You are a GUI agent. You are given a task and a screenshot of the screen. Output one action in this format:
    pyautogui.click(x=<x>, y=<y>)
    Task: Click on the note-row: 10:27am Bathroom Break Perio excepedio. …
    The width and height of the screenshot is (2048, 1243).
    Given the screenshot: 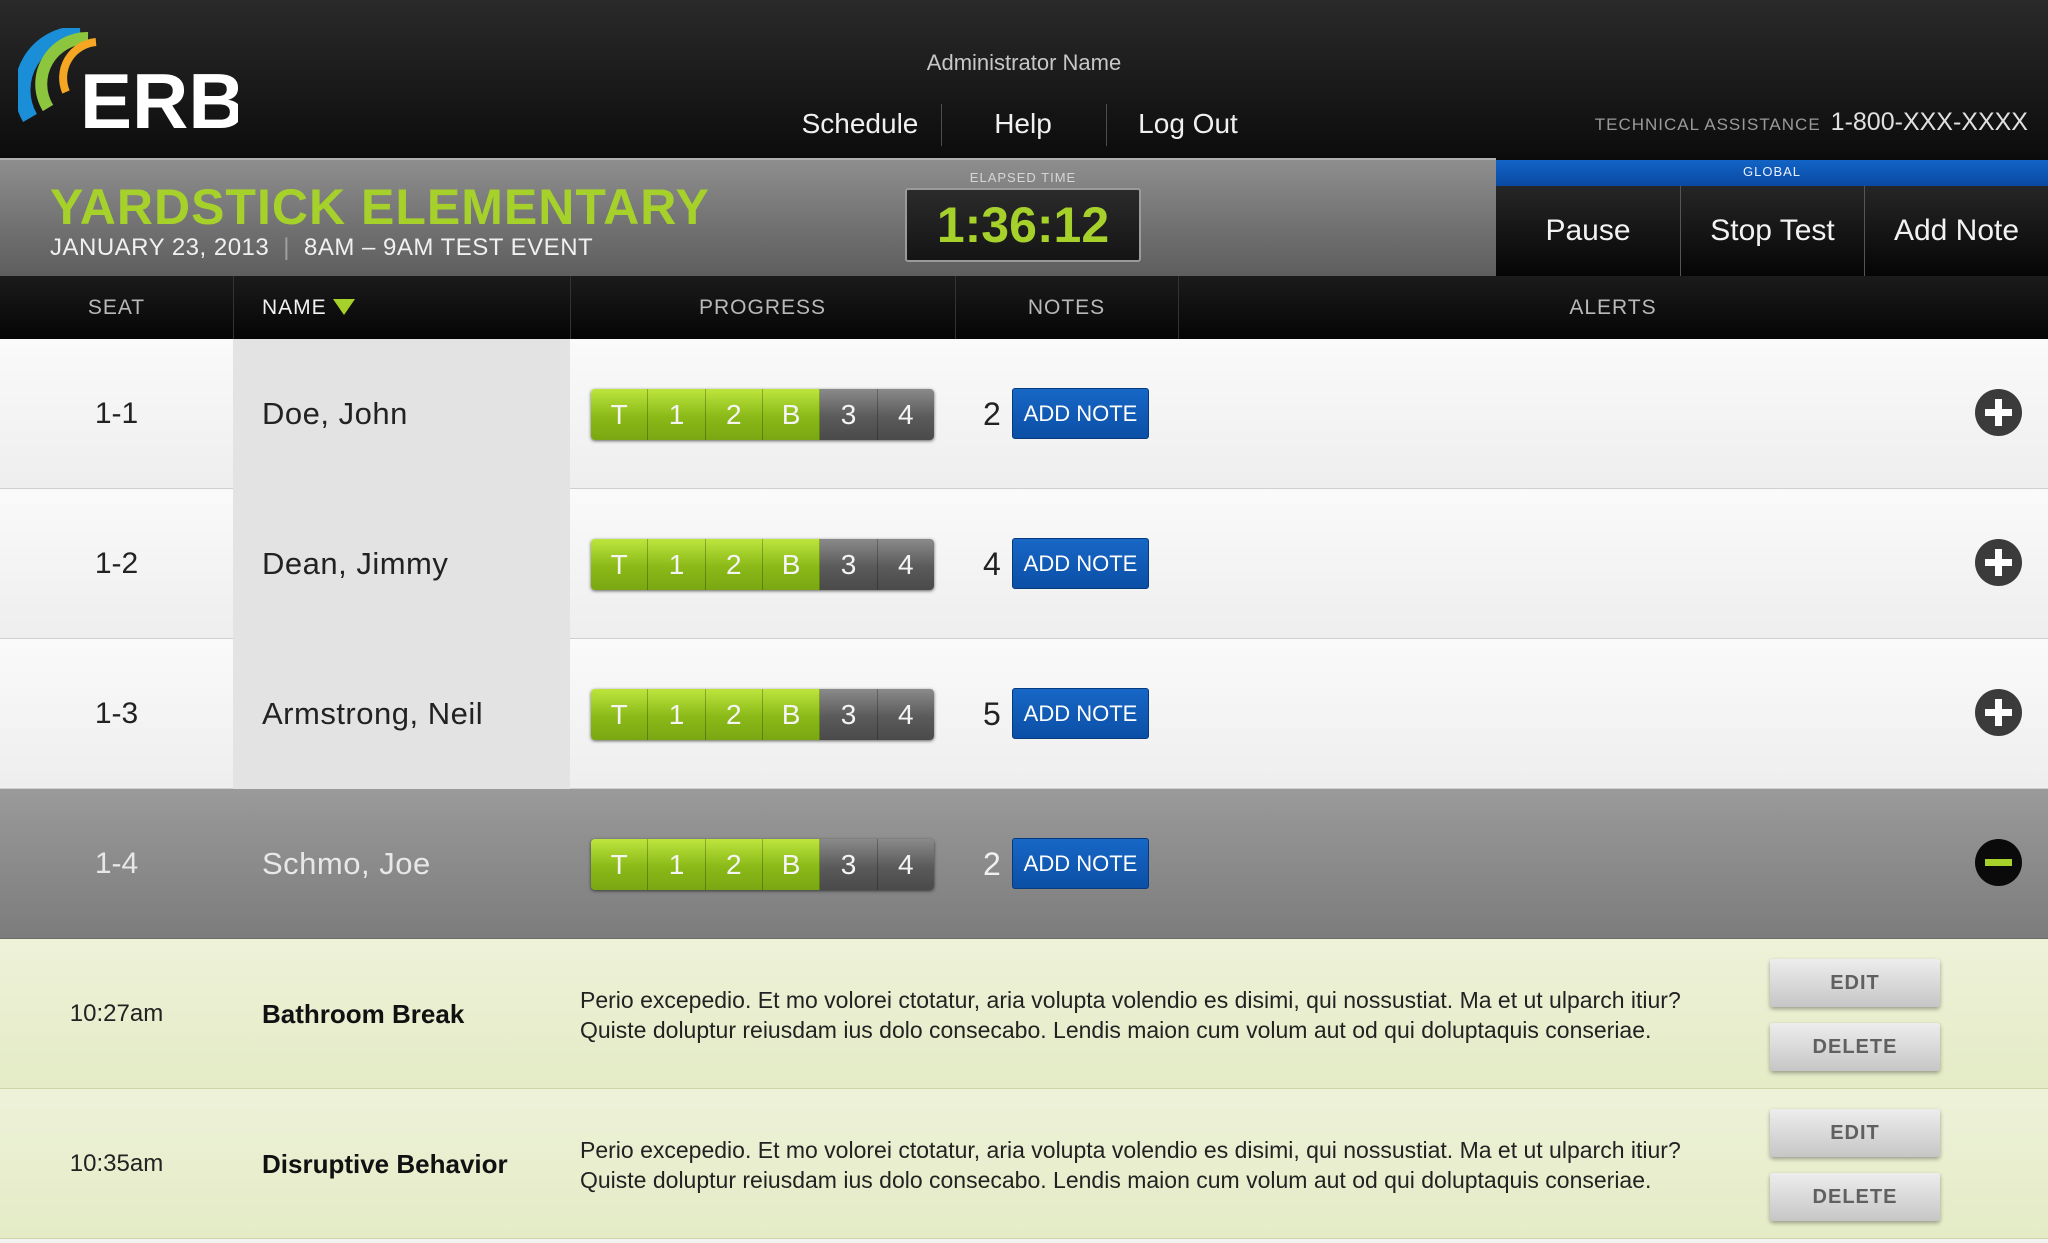 What is the action you would take?
    pyautogui.click(x=1024, y=1014)
    